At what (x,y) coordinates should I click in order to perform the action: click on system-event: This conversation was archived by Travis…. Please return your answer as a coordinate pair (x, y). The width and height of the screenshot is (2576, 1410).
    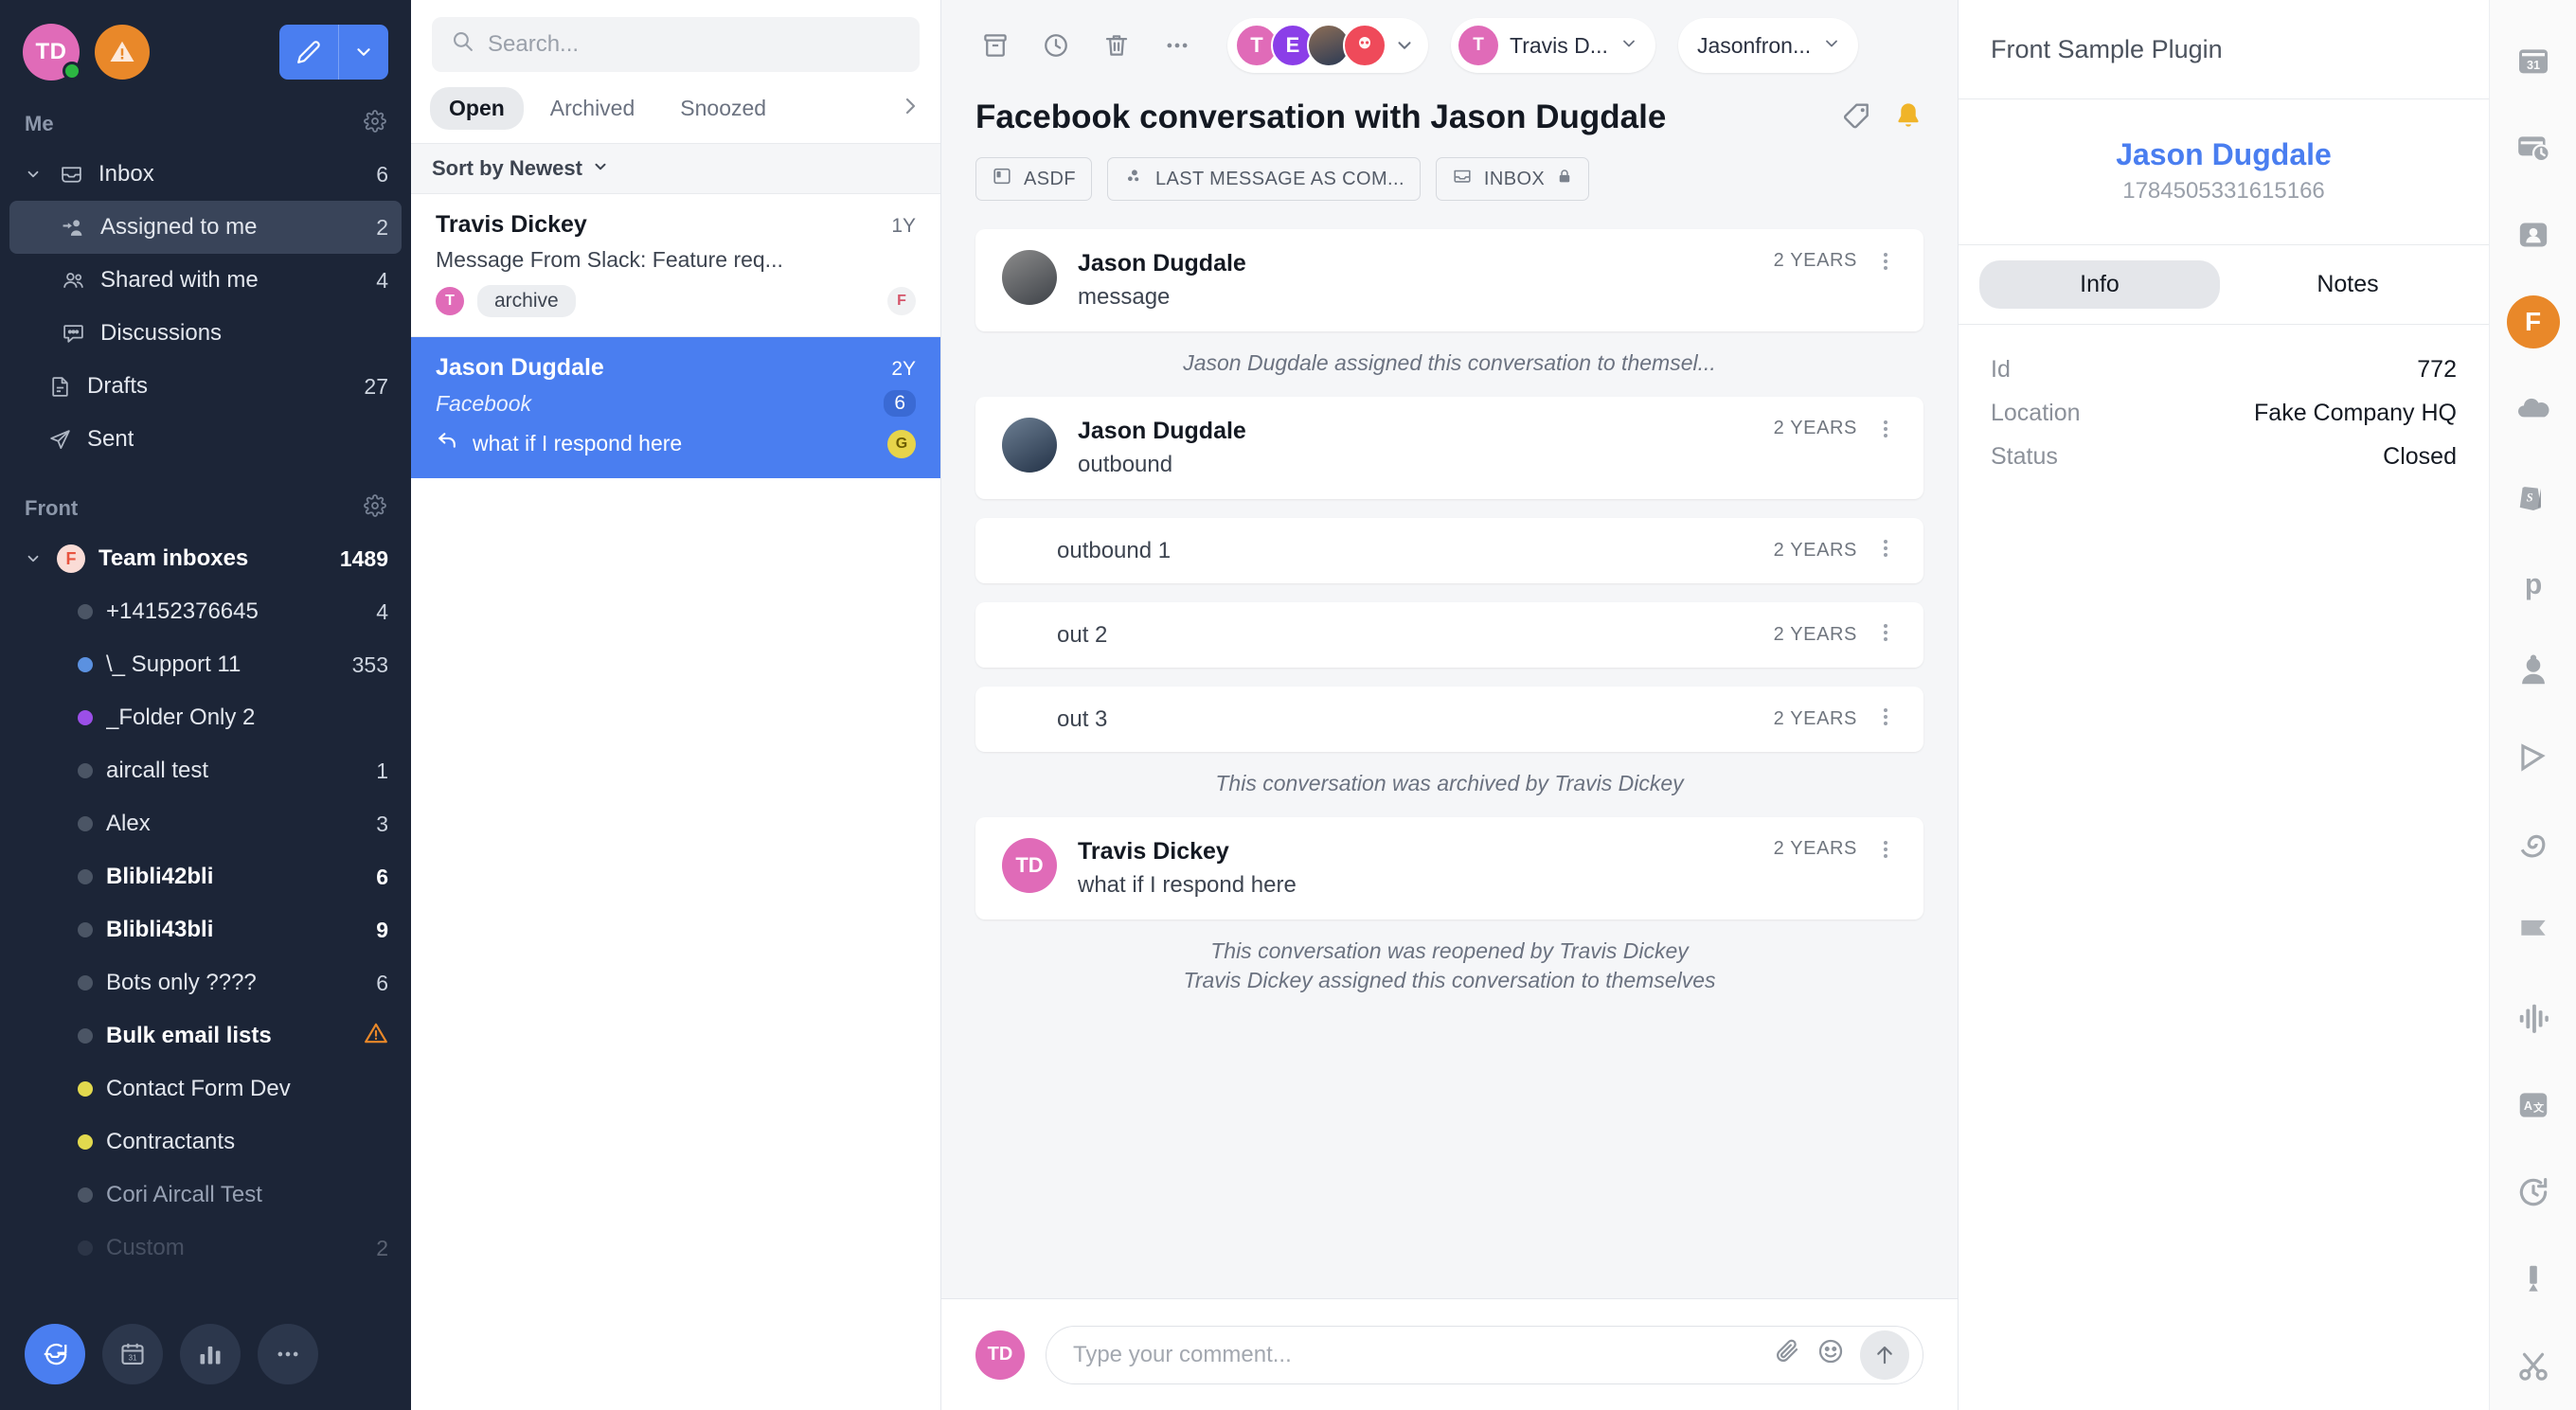
    Looking at the image, I should click on (1449, 783).